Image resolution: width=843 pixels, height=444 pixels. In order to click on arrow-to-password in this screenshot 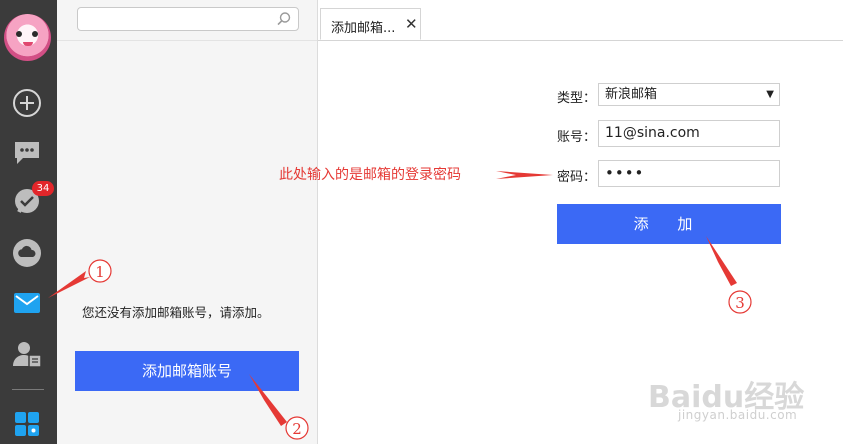, I will do `click(524, 175)`.